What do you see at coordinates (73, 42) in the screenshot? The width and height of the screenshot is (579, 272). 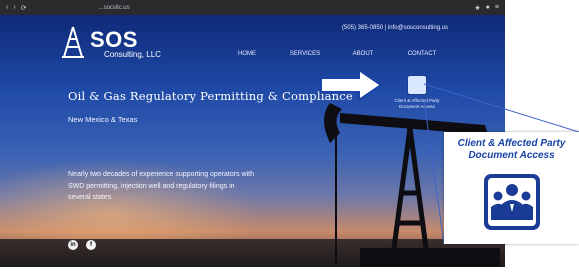 I see `derrick-icon` at bounding box center [73, 42].